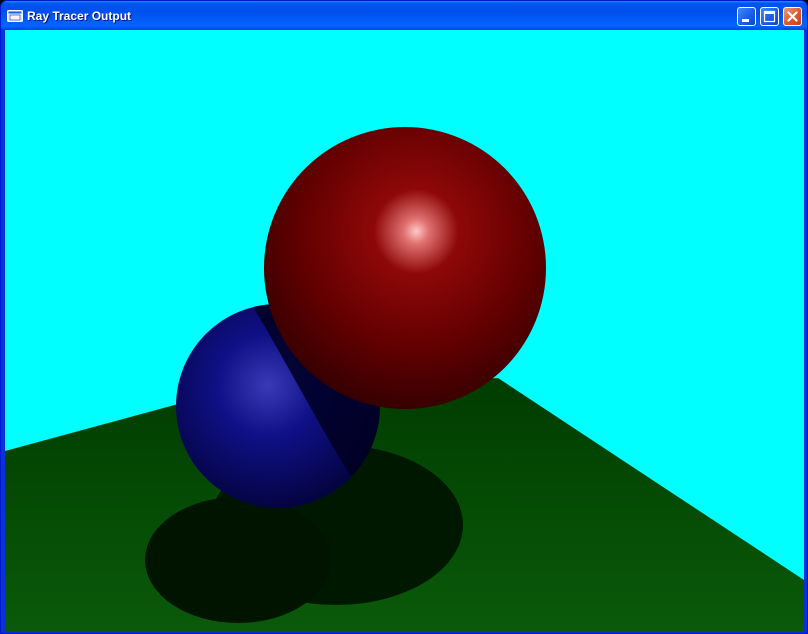 This screenshot has width=808, height=634. What do you see at coordinates (79, 16) in the screenshot?
I see `window-title: Ray Tracer Output` at bounding box center [79, 16].